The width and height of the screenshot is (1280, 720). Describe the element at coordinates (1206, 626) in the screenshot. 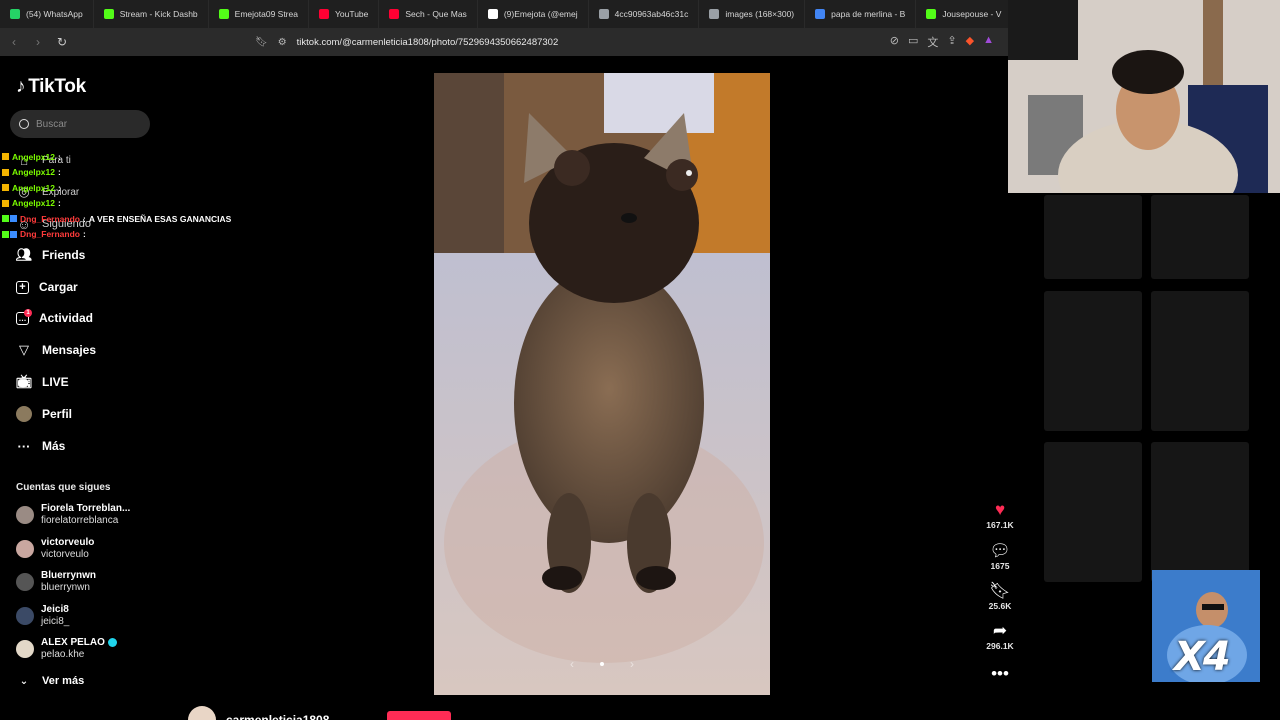

I see `stream-multiplier-overlay: X4` at that location.